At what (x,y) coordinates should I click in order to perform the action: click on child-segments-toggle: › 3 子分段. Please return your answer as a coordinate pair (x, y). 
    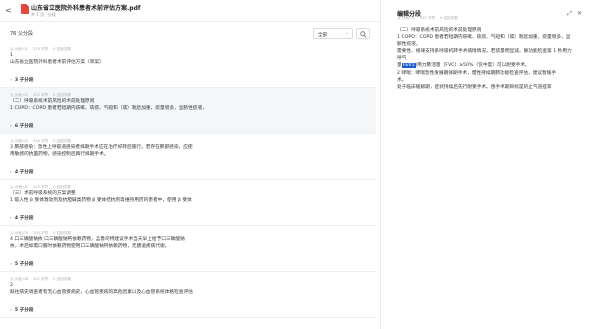
    Looking at the image, I should click on (21, 80).